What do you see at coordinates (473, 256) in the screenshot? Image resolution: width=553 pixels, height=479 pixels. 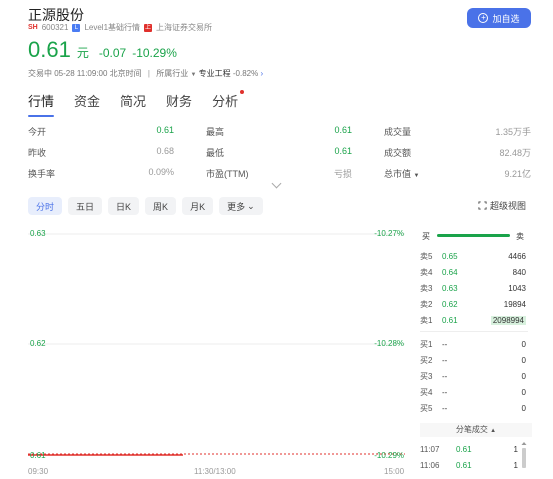 I see `ask-row: 卖5 0.65 4466` at bounding box center [473, 256].